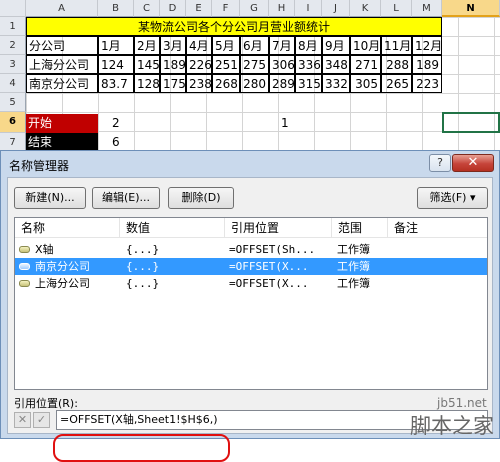 The image size is (500, 462). Describe the element at coordinates (13, 102) in the screenshot. I see `row-header-5: 5` at that location.